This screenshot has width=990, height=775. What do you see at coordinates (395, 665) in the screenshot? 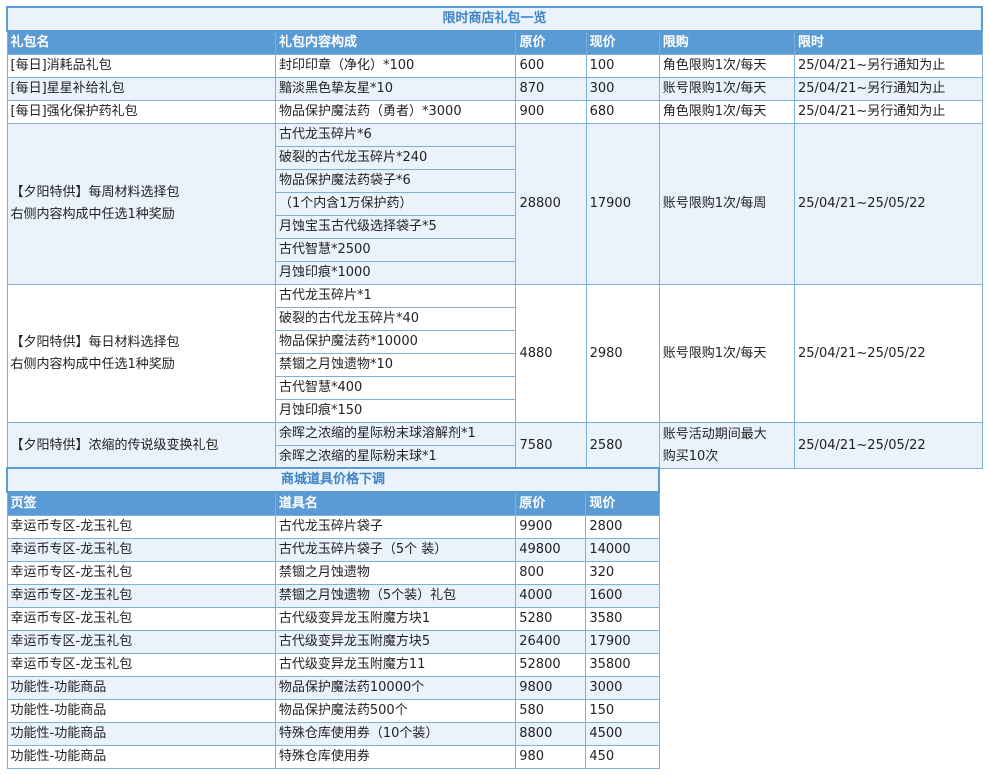
I see `item-name: 古代级变异龙玉附魔方11` at bounding box center [395, 665].